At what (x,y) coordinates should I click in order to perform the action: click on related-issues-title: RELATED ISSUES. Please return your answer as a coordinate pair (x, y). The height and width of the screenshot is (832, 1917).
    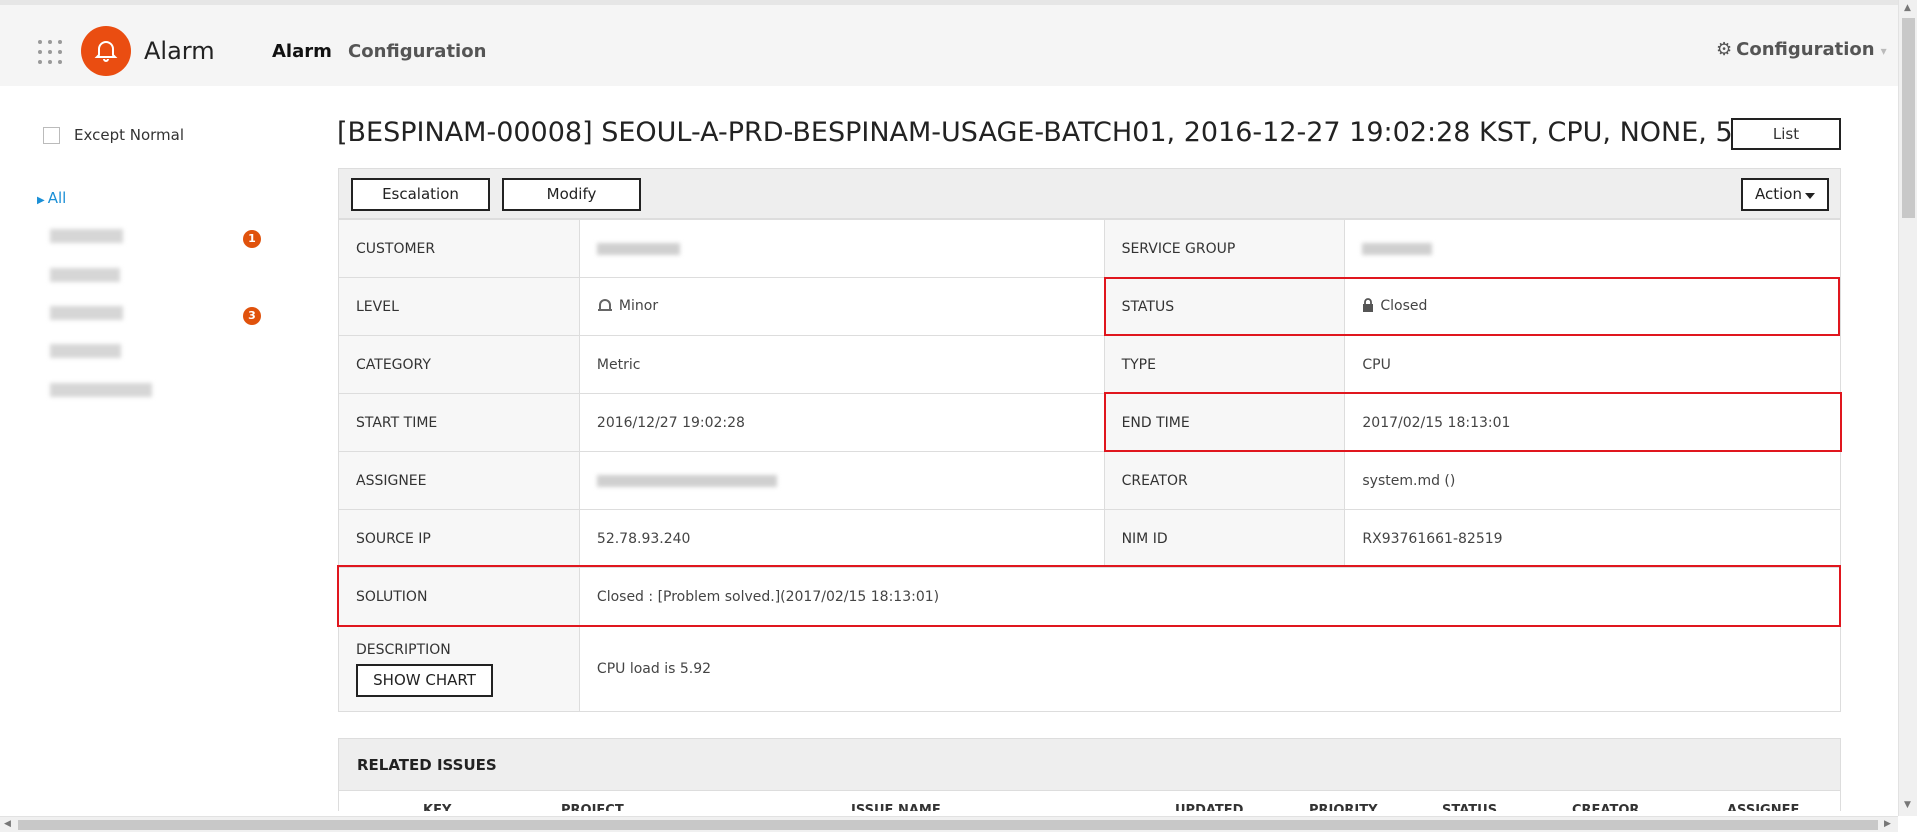
    Looking at the image, I should click on (427, 765).